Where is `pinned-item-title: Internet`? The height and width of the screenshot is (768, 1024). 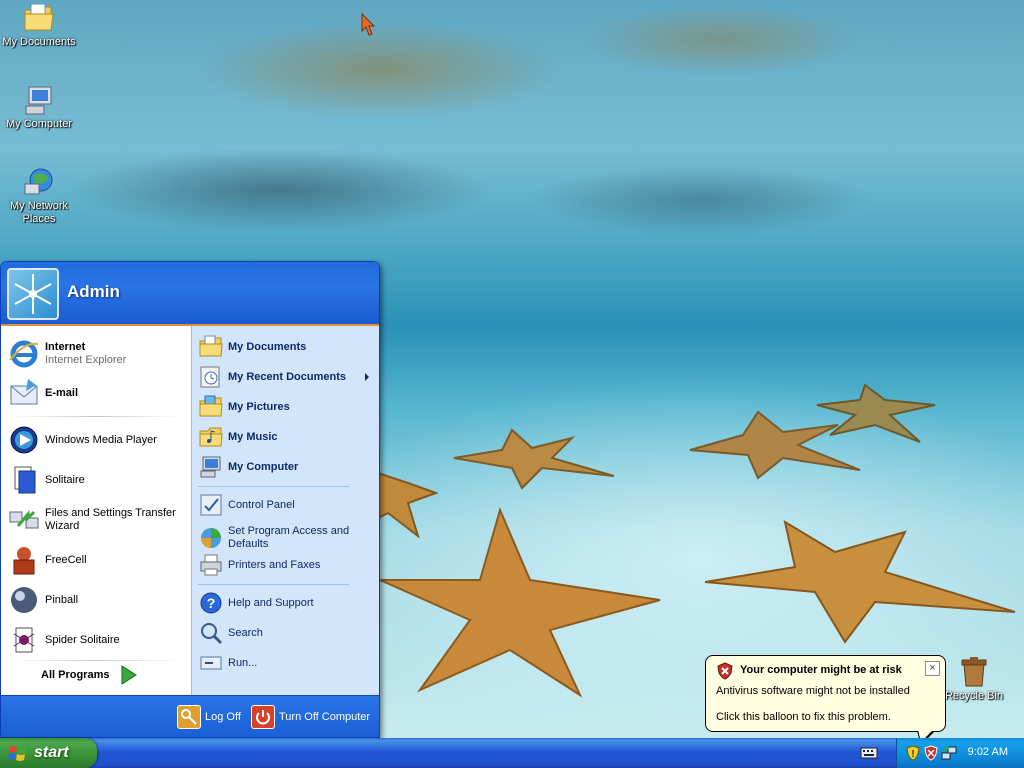
pinned-item-title: Internet is located at coordinates (65, 347).